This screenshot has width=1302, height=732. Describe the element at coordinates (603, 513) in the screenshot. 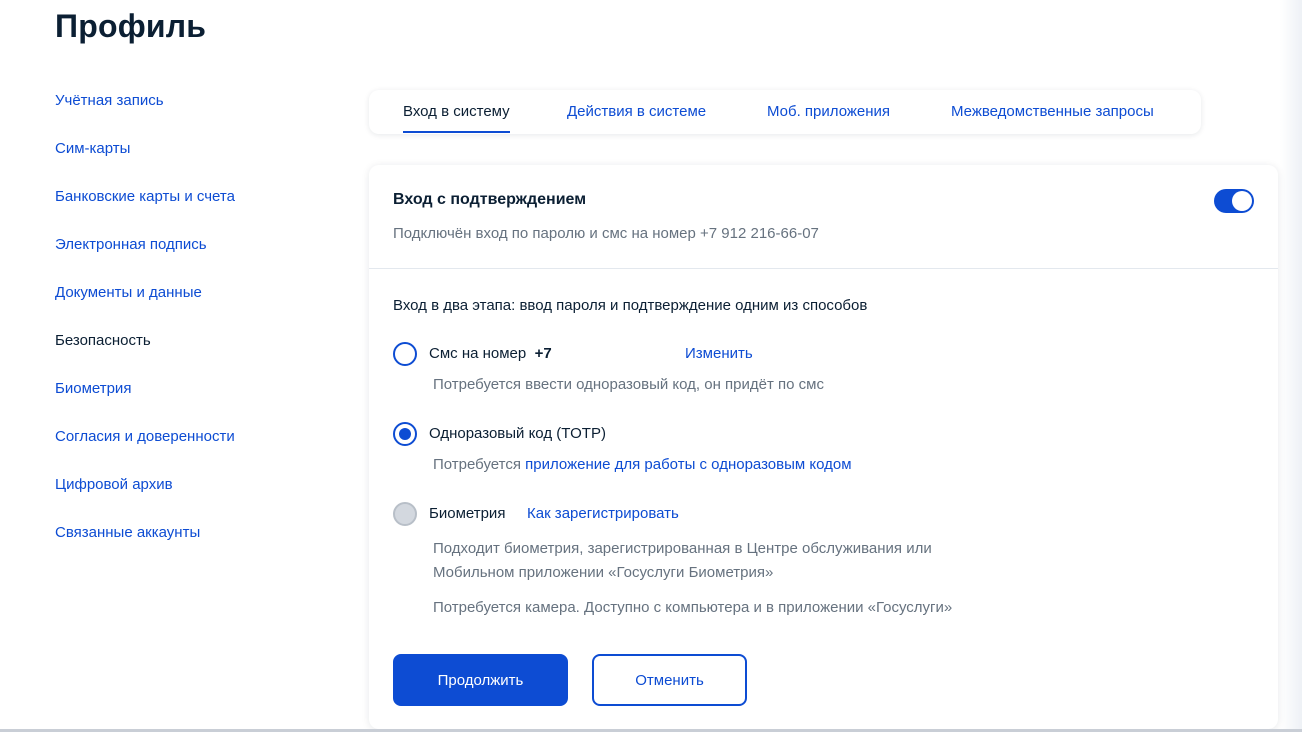

I see `how-to-register-link: Как зарегистрировать` at that location.